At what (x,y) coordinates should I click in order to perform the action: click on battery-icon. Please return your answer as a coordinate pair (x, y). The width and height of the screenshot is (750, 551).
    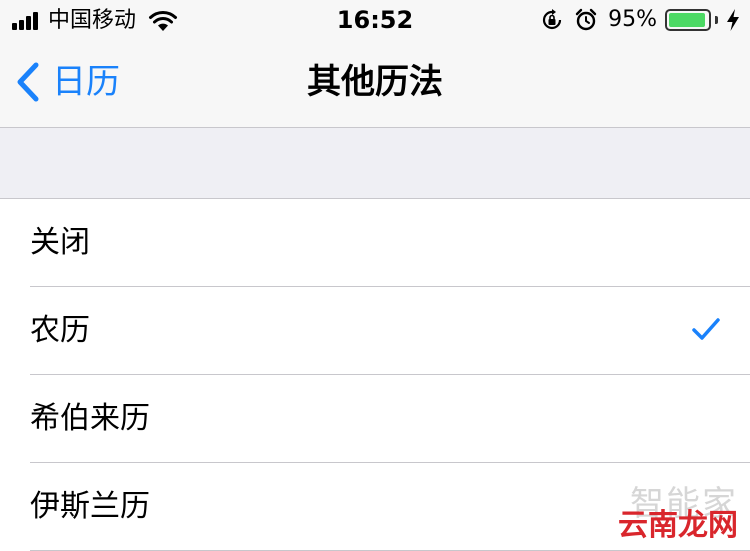
    Looking at the image, I should click on (688, 20).